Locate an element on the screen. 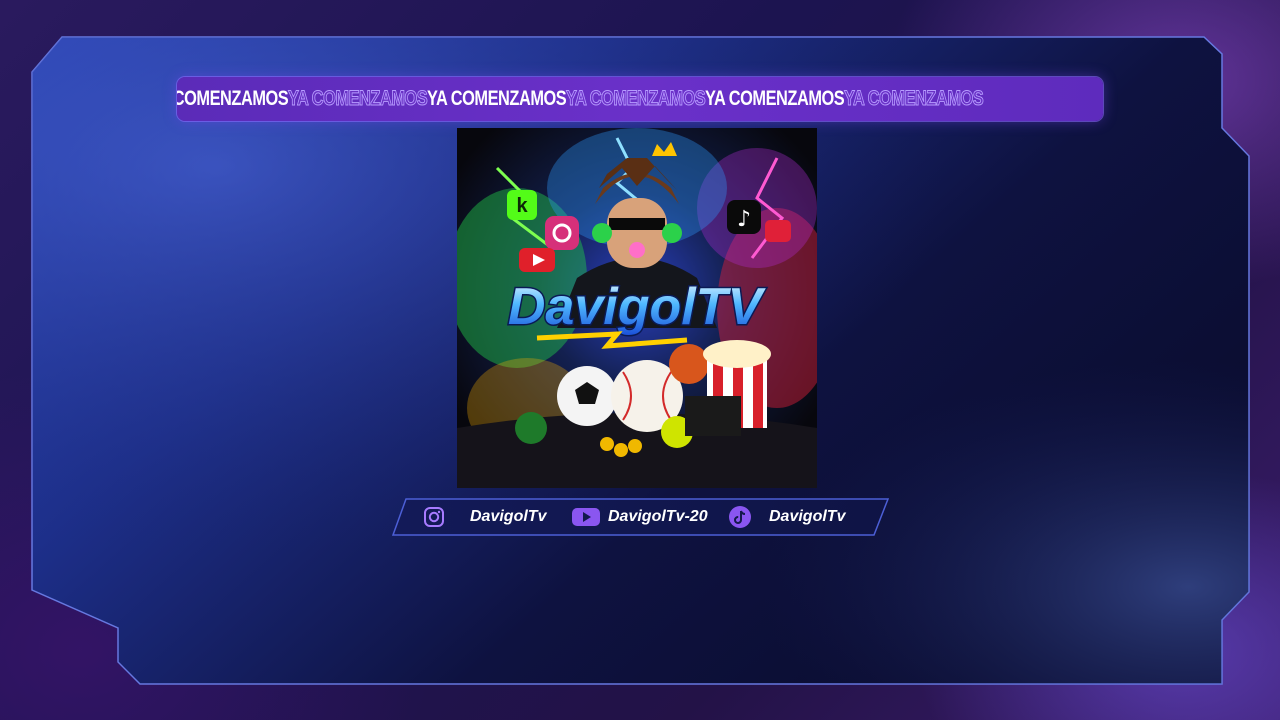 Image resolution: width=1280 pixels, height=720 pixels. youtube-icon is located at coordinates (586, 517).